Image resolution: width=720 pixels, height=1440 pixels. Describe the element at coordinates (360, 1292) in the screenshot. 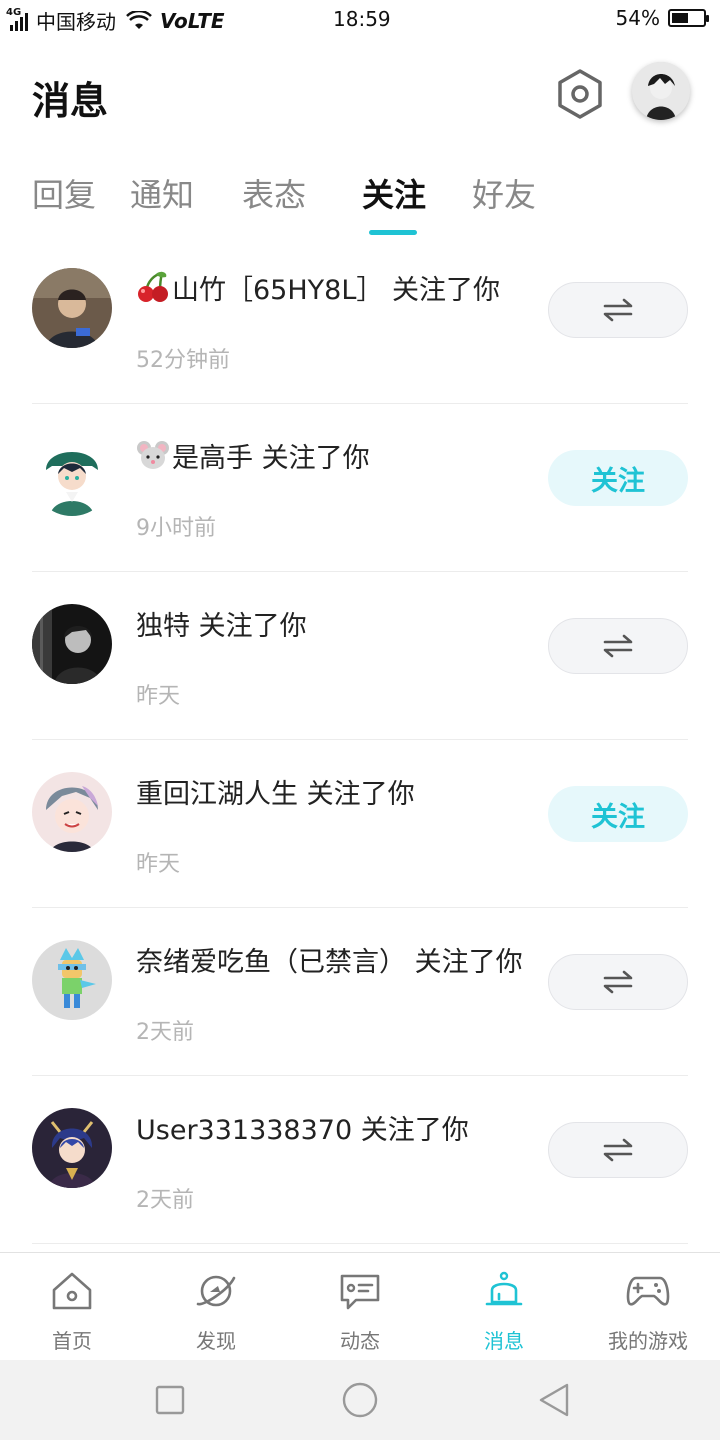

I see `chat-icon` at that location.